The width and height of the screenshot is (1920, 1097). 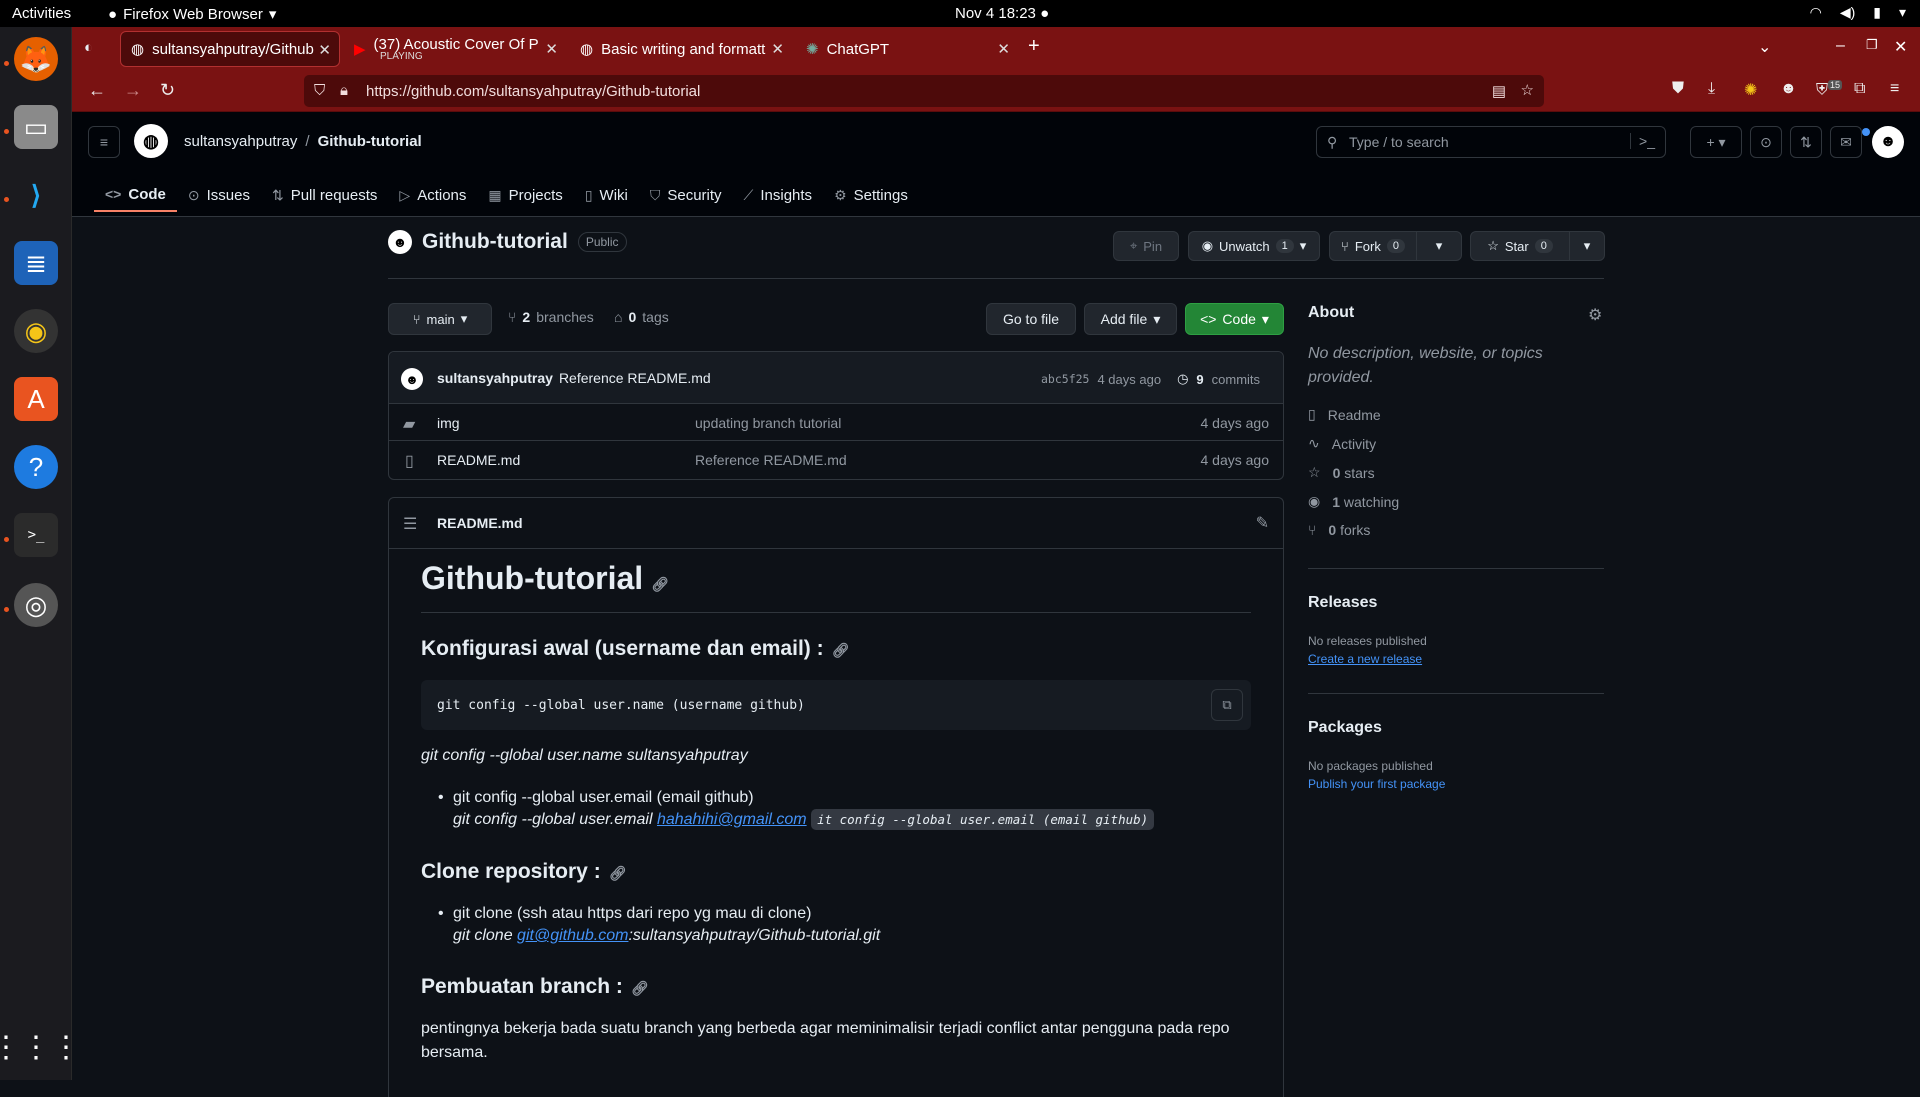 I want to click on file-commit-message: updating branch tutorial, so click(x=768, y=423).